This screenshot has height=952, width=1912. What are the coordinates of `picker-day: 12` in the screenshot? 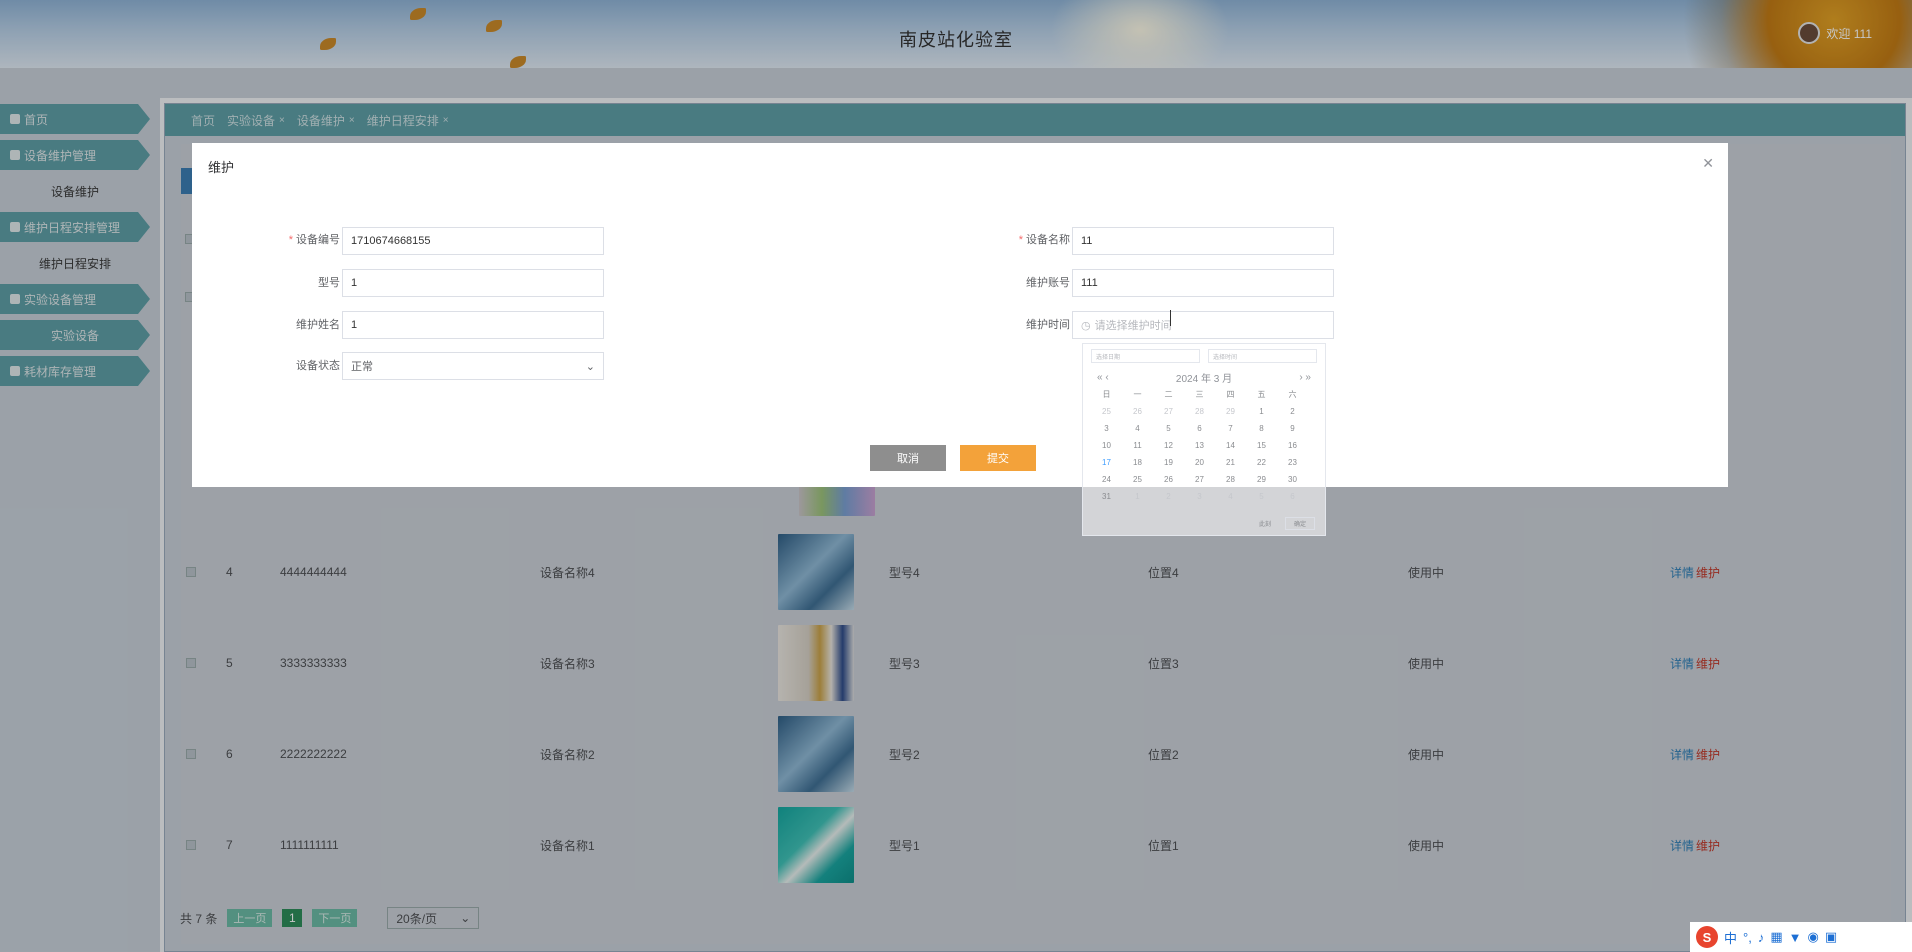 It's located at (1168, 445).